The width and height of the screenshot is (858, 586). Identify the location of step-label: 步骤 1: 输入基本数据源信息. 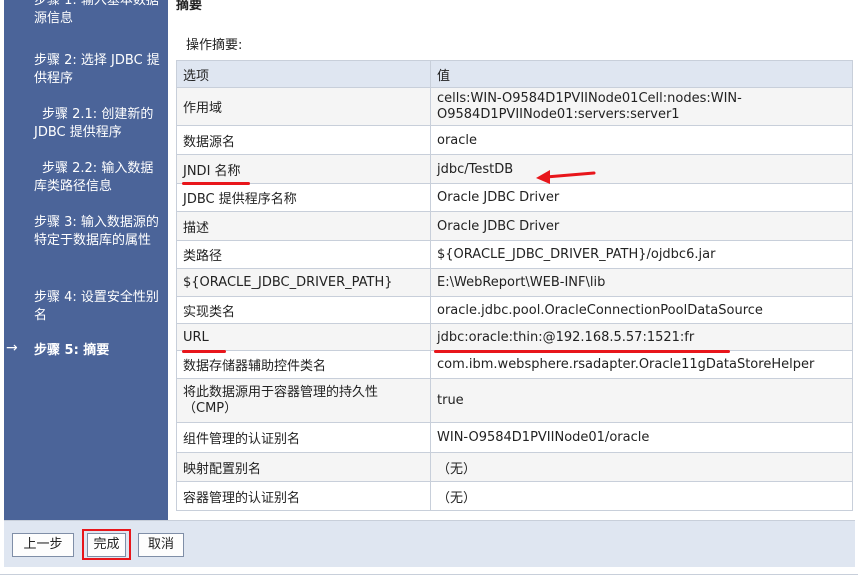
(96, 13).